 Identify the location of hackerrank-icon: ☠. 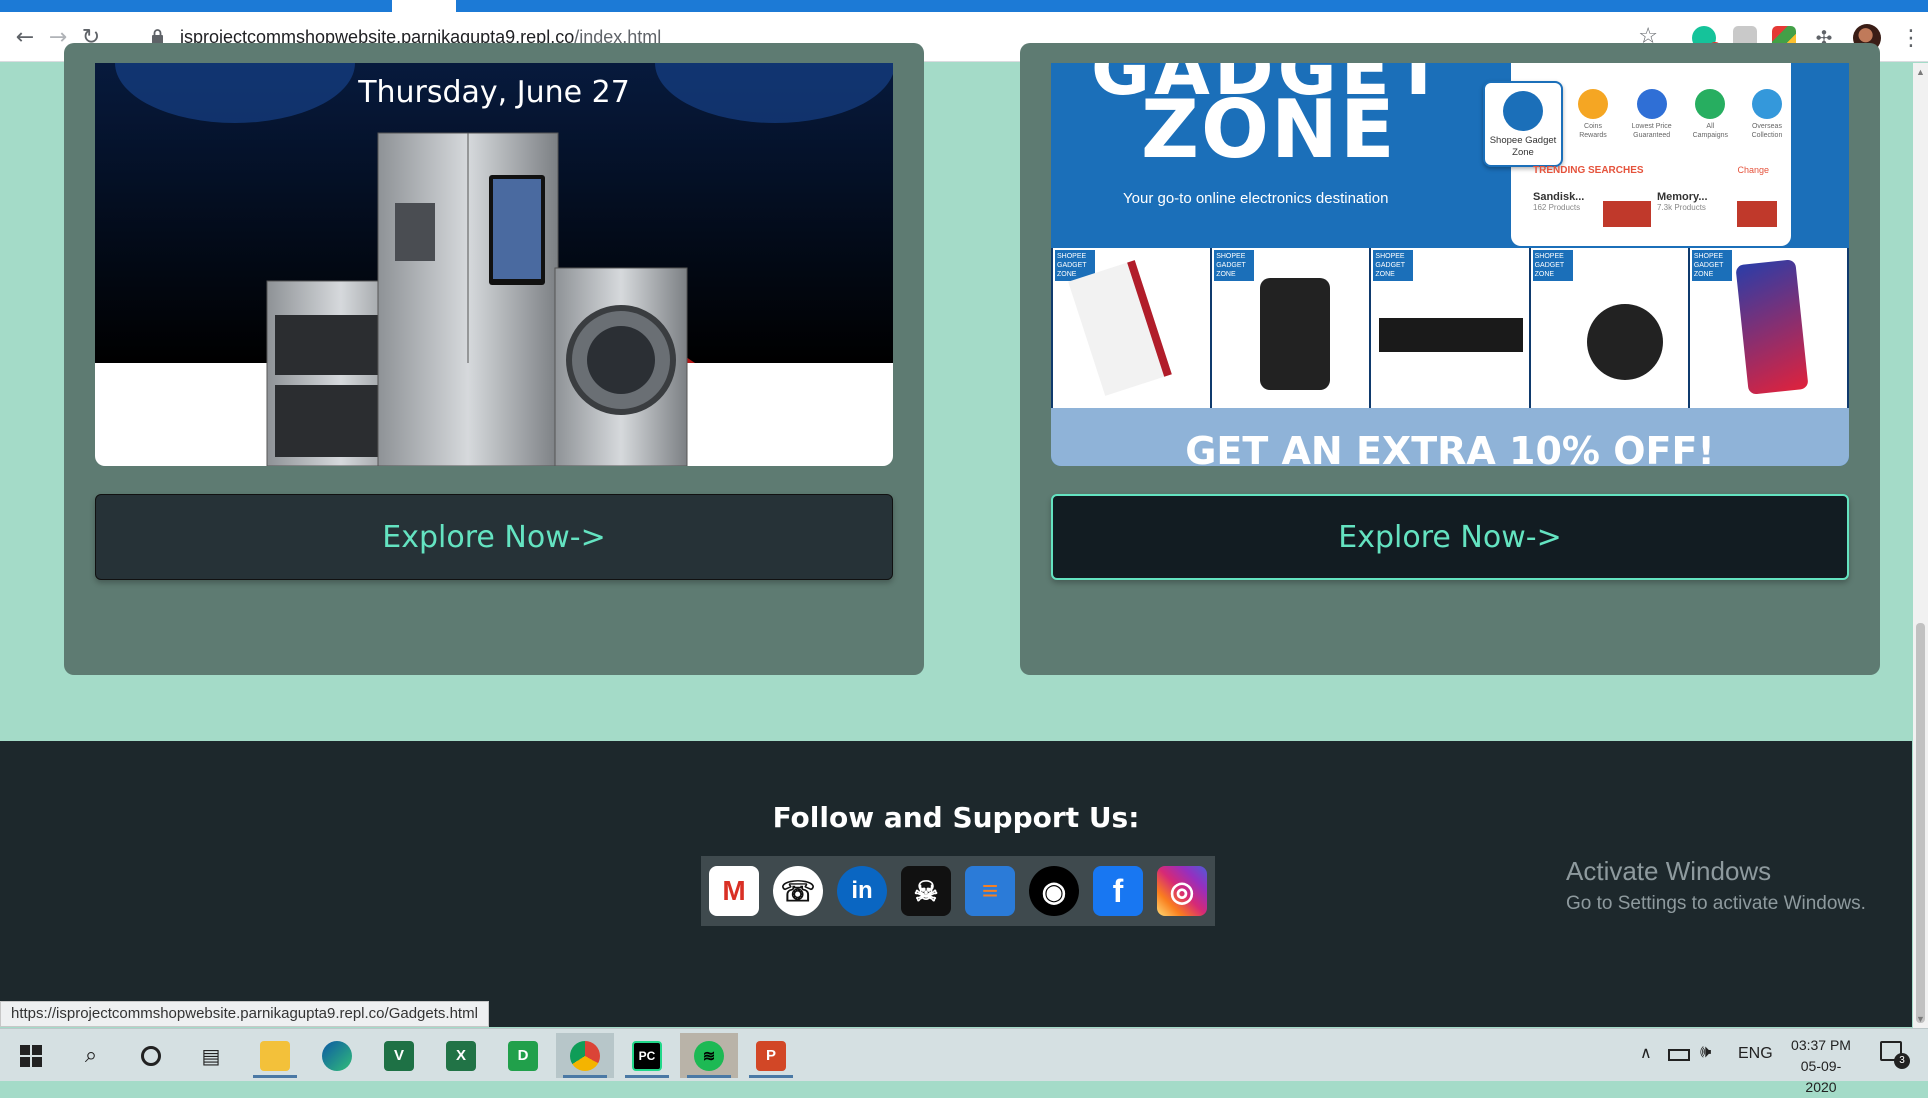
(926, 891).